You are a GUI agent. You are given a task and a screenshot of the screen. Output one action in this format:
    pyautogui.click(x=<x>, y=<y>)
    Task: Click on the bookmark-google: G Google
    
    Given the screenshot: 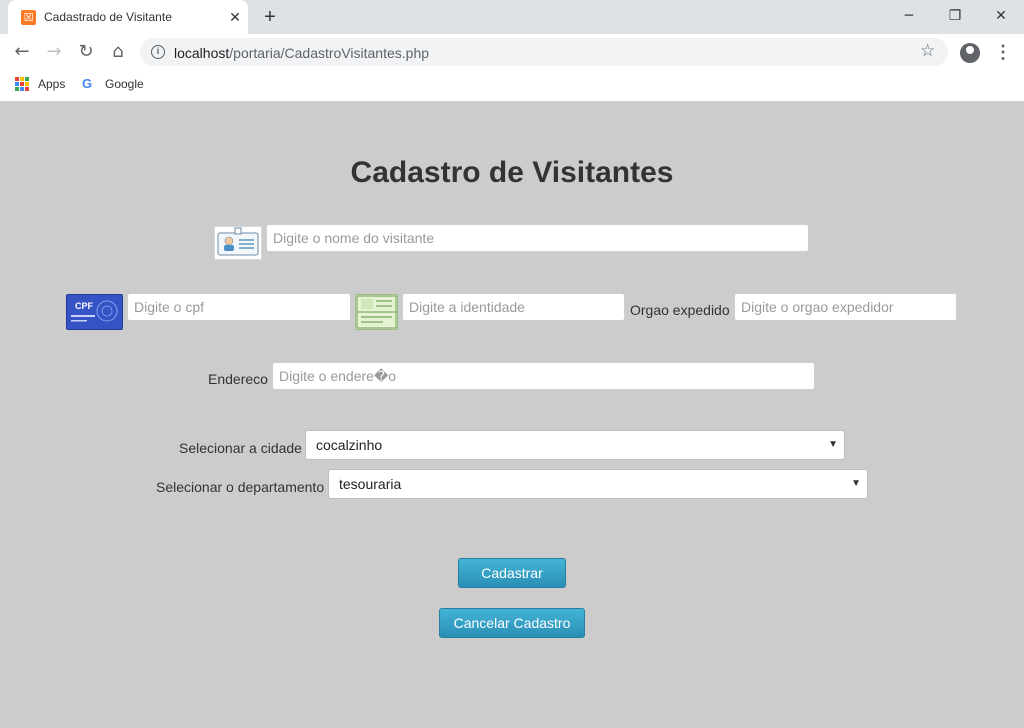 What is the action you would take?
    pyautogui.click(x=117, y=86)
    